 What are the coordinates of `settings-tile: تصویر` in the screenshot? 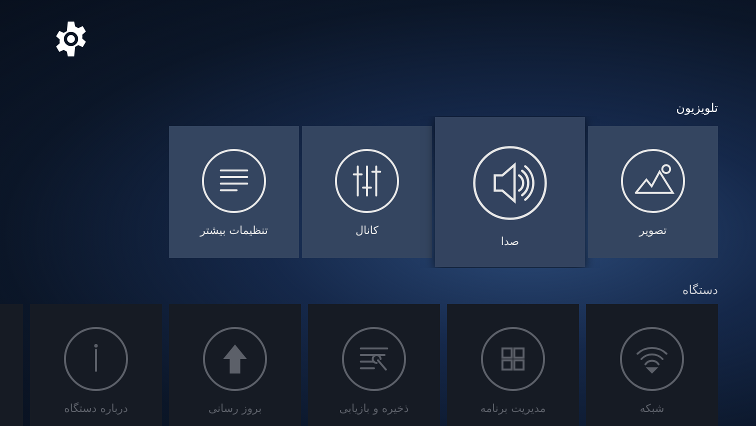 It's located at (653, 192).